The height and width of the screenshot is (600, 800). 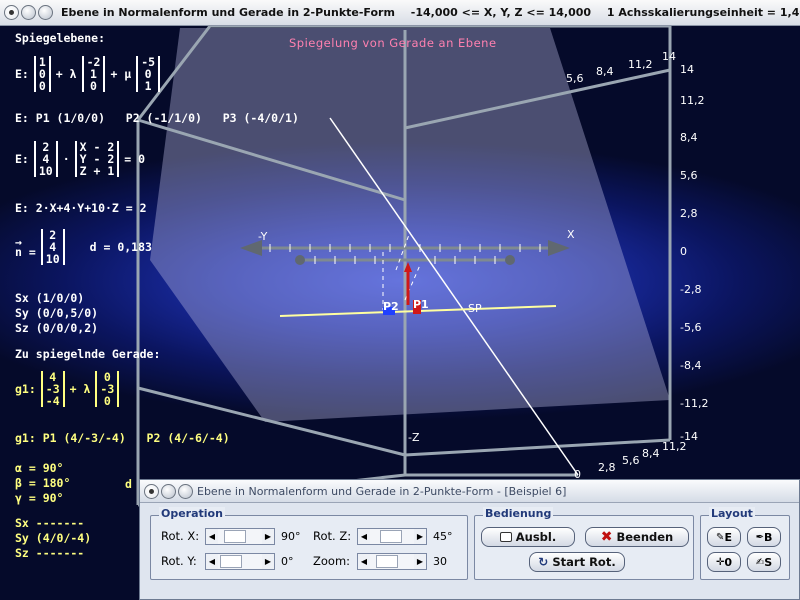 I want to click on rot-y-slider: ◀ ▶, so click(x=240, y=561).